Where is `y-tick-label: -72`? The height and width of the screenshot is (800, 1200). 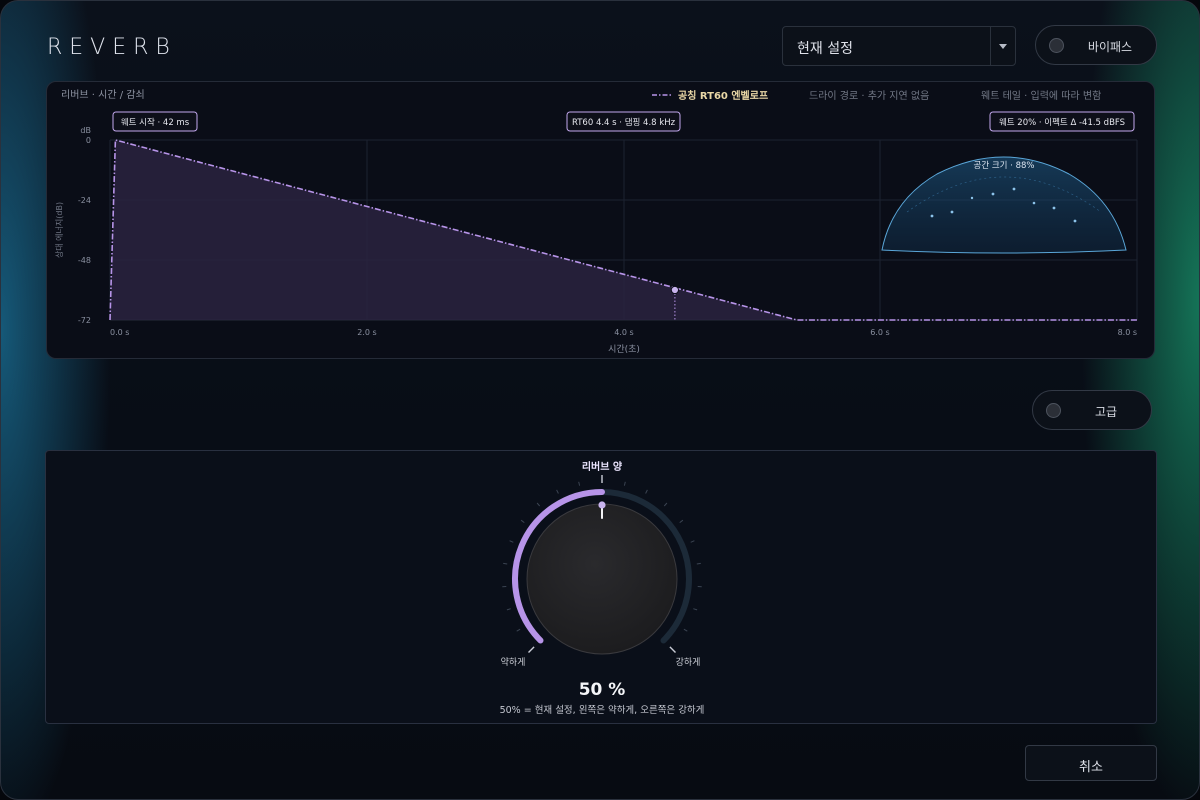
y-tick-label: -72 is located at coordinates (84, 320).